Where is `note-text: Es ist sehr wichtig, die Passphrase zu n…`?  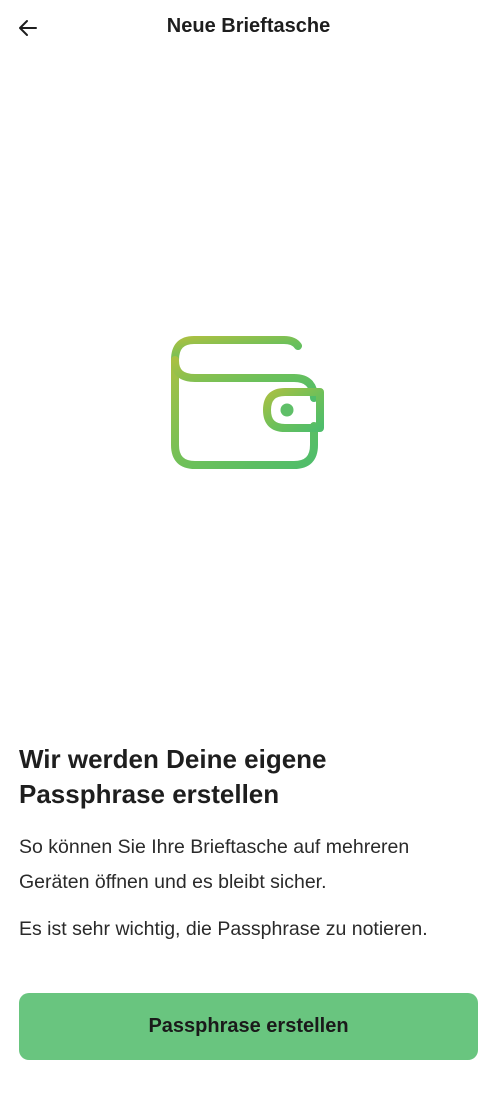
note-text: Es ist sehr wichtig, die Passphrase zu n… is located at coordinates (223, 929).